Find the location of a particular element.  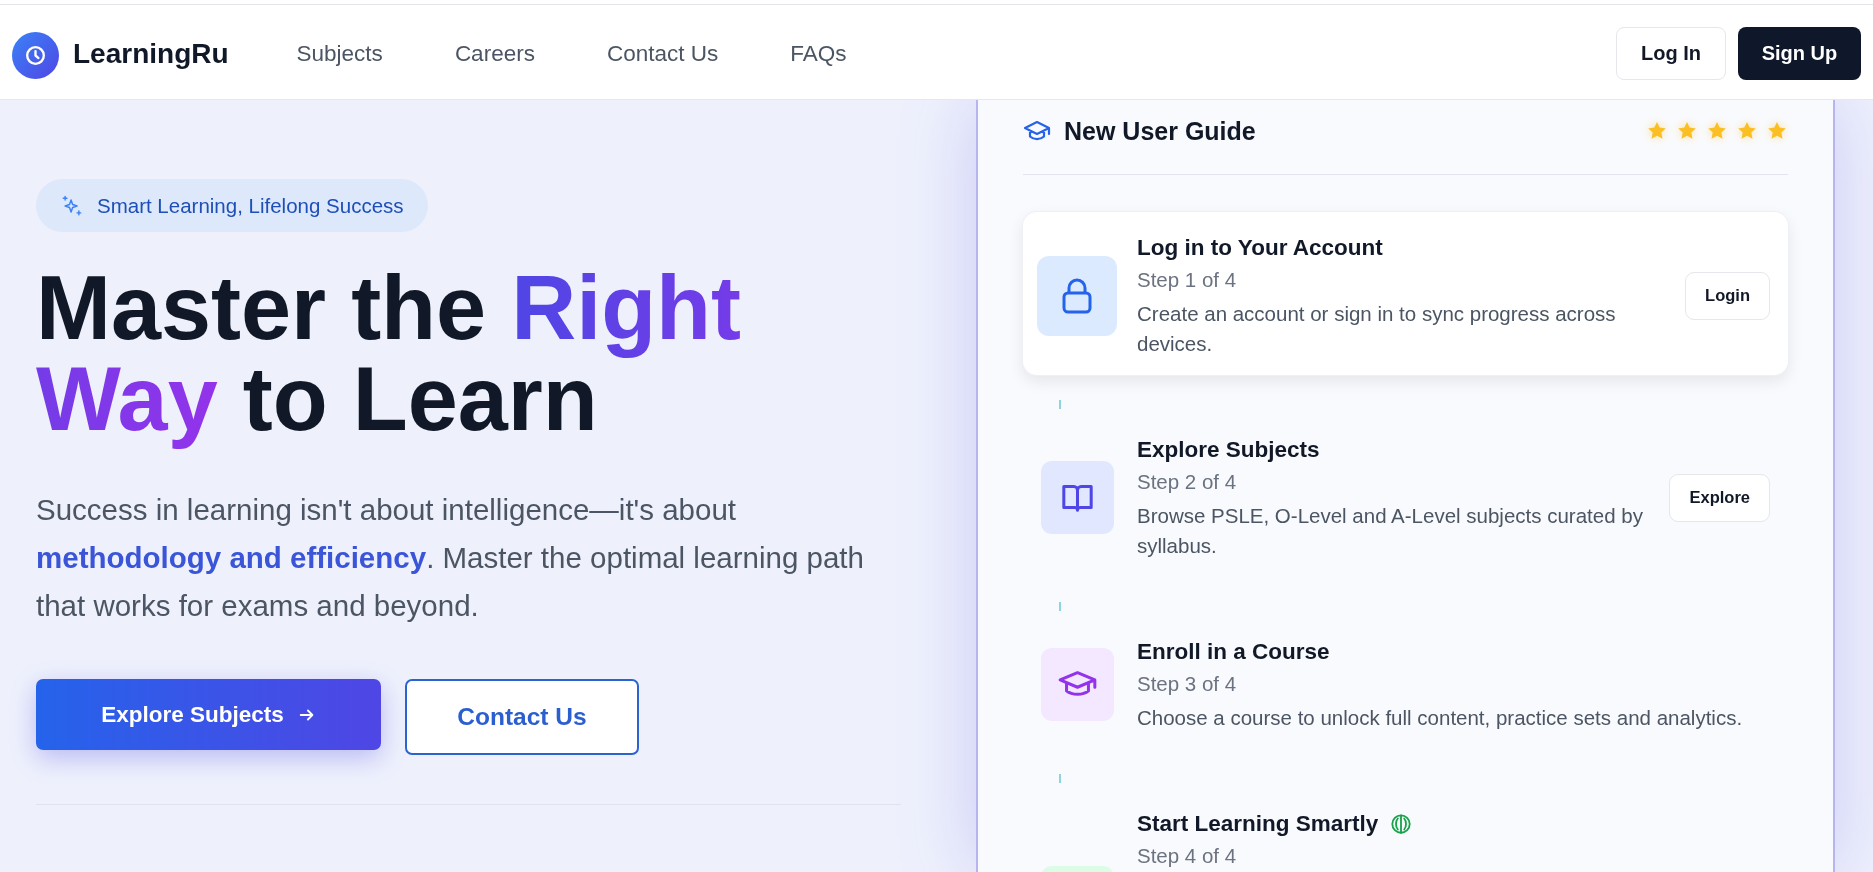

explore-subjects-button: Explore Subjects is located at coordinates (208, 714).